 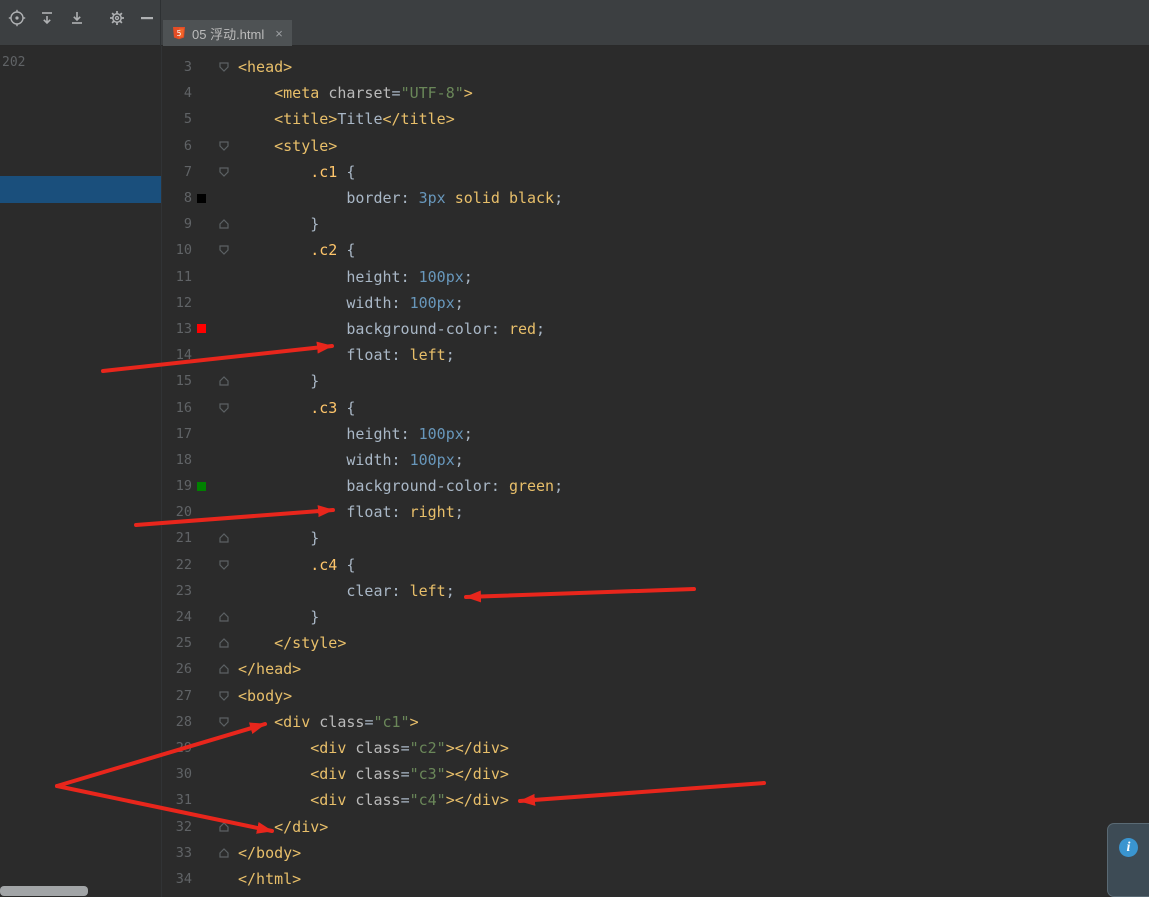 What do you see at coordinates (80, 189) in the screenshot?
I see `selection-highlight-bar` at bounding box center [80, 189].